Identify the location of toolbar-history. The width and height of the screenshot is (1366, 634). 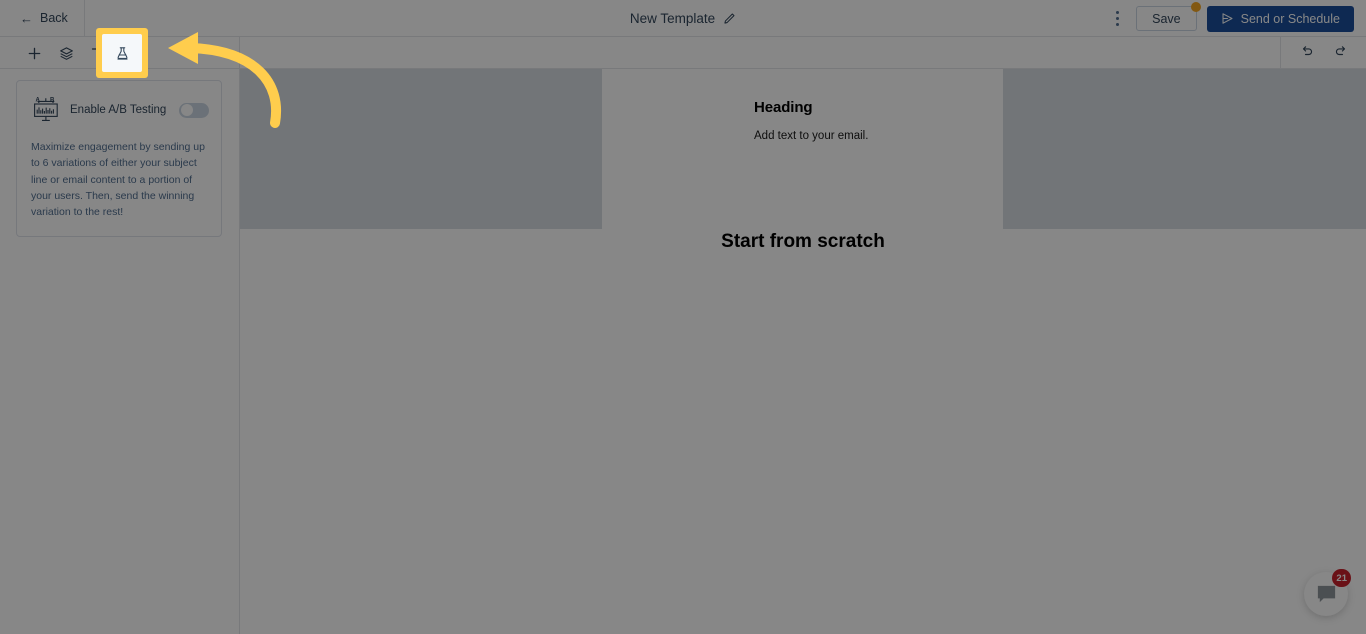
(1323, 53).